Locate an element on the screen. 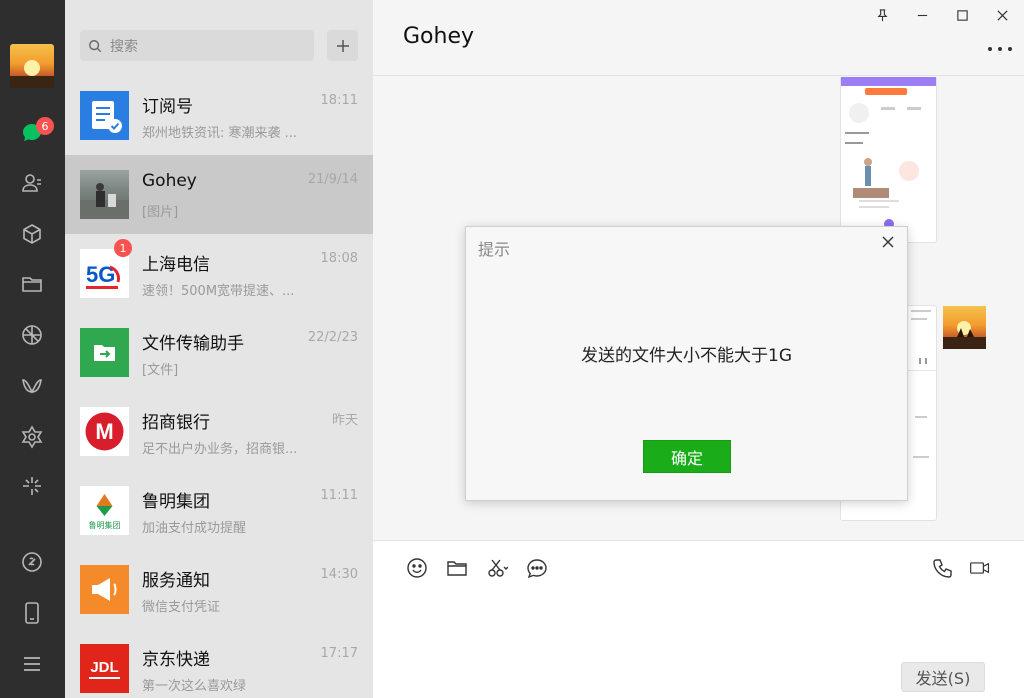  dialog-message: 发送的文件大小不能大于1G is located at coordinates (686, 356).